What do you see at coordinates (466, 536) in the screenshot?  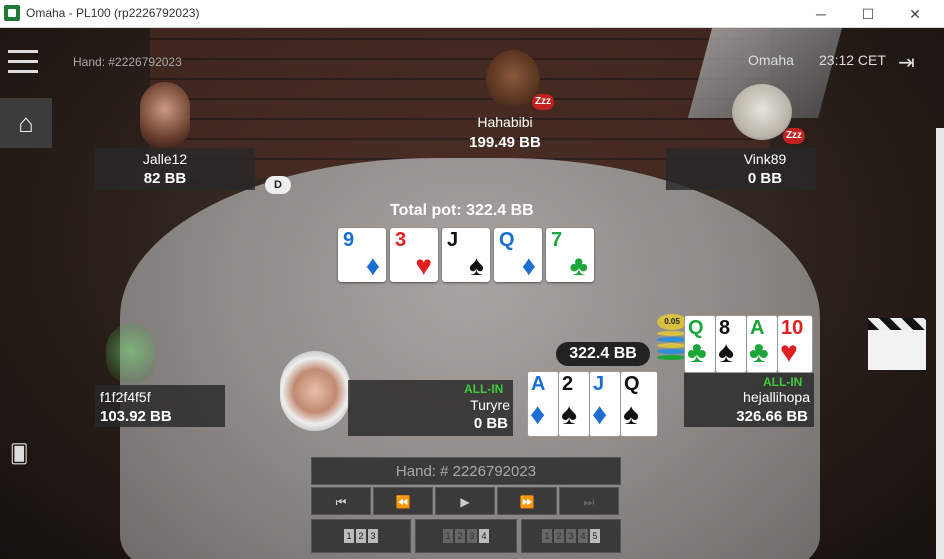 I see `street-turn-button: 1 2 3 4` at bounding box center [466, 536].